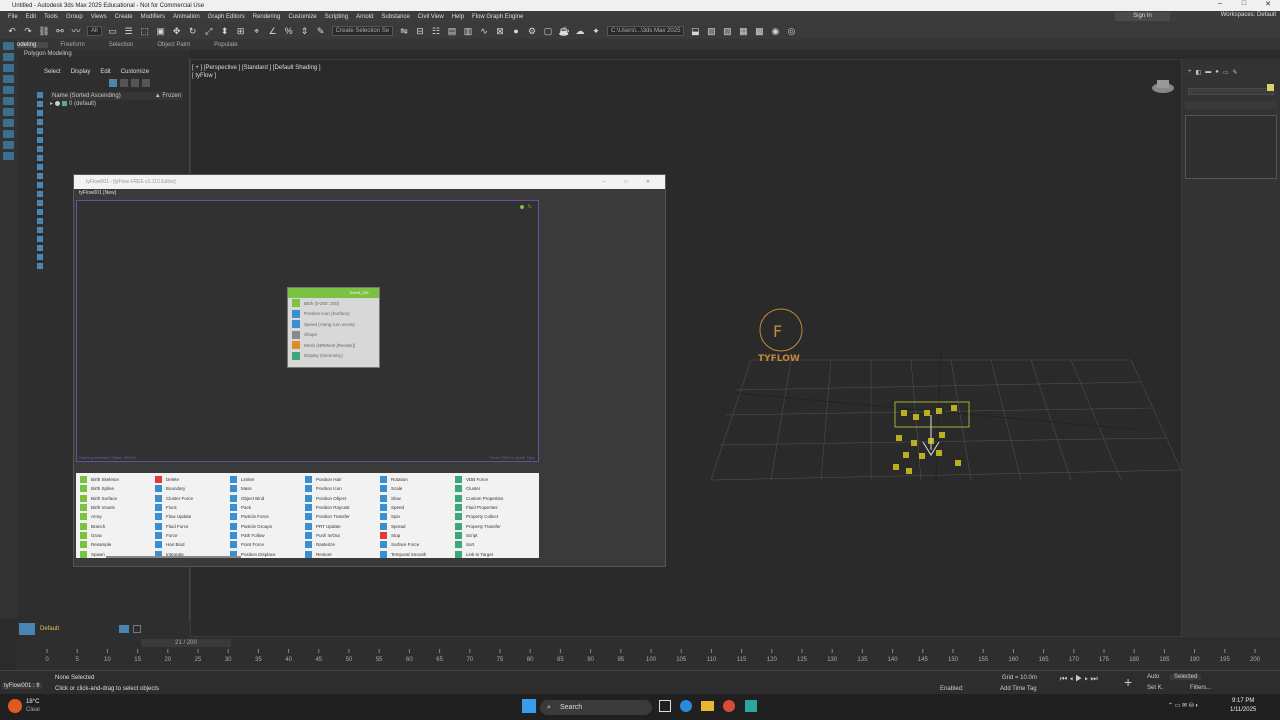 The image size is (1280, 720). I want to click on layers-icon, so click(146, 83).